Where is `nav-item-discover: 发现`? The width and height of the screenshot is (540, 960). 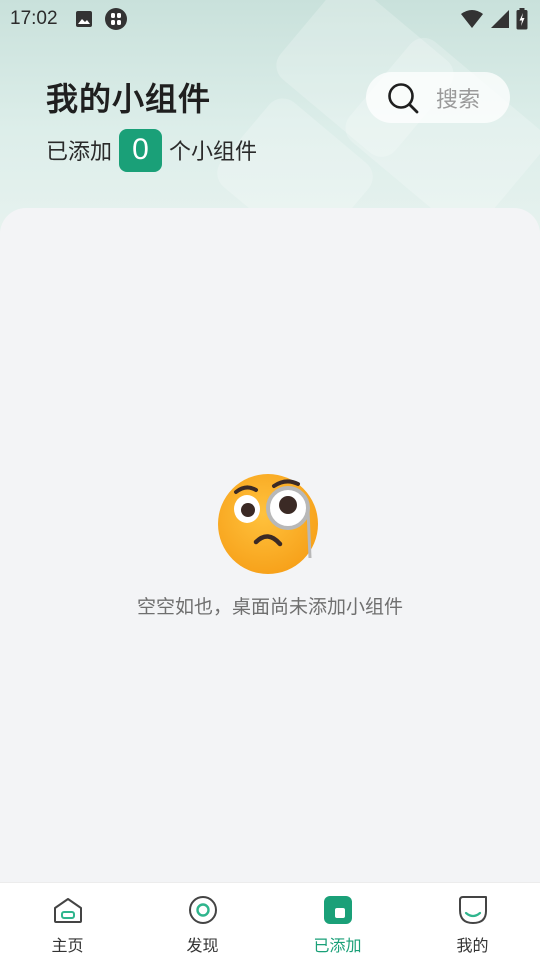
nav-item-discover: 发现 is located at coordinates (202, 921).